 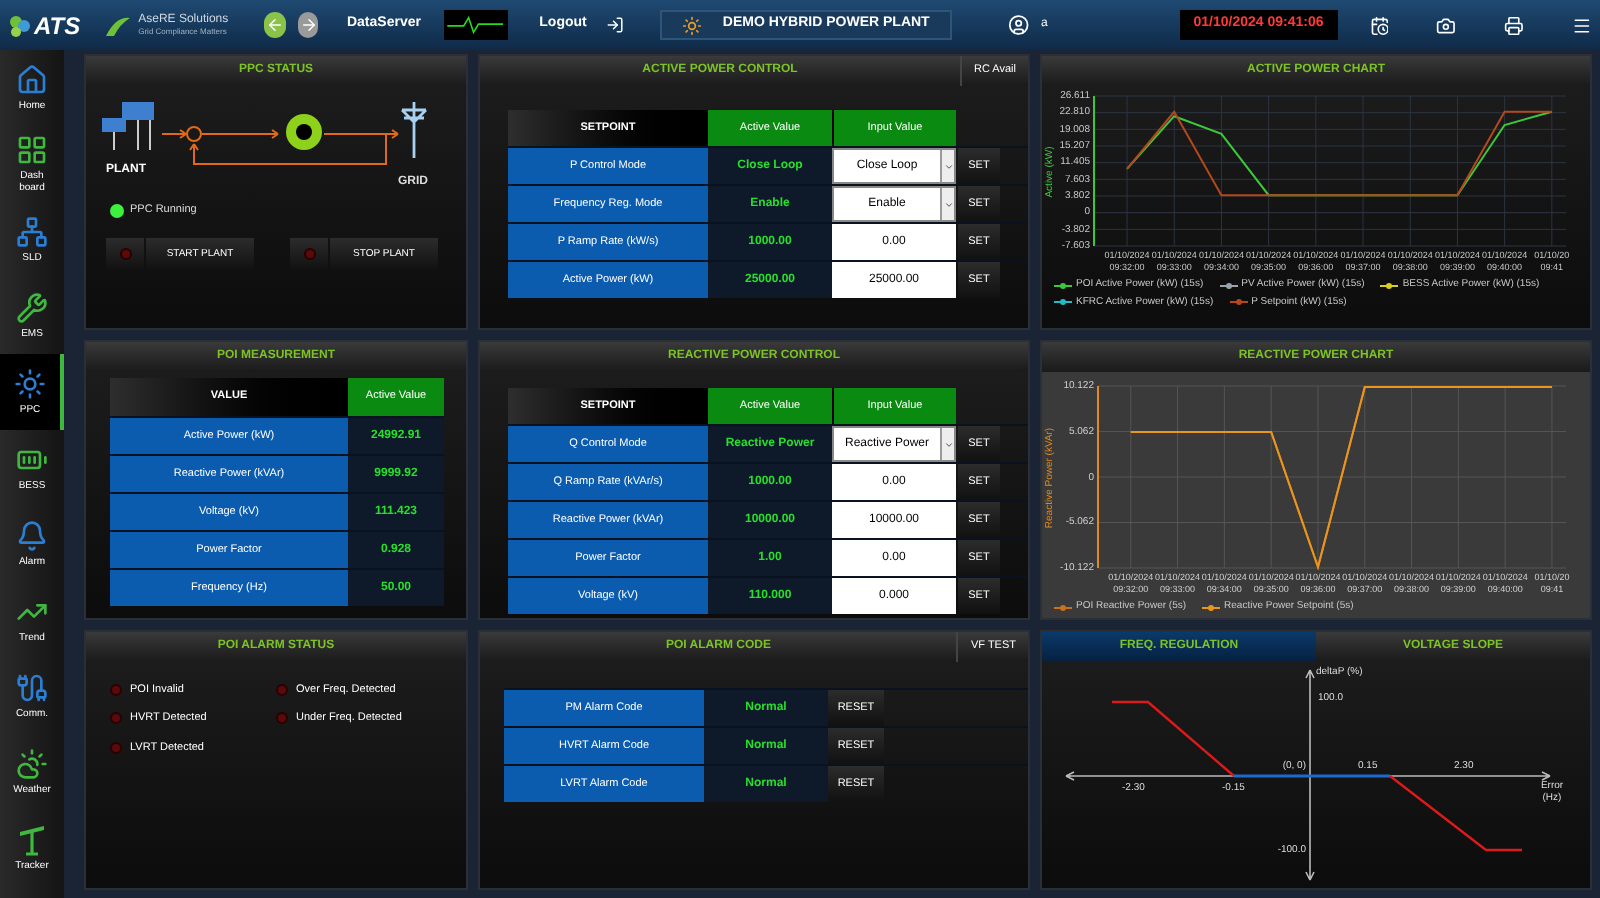 I want to click on logo-text: ATS, so click(x=57, y=26).